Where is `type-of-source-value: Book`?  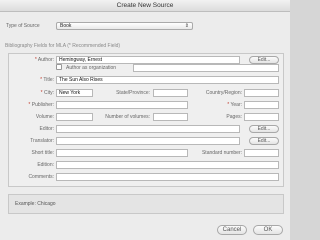 type-of-source-value: Book is located at coordinates (66, 26).